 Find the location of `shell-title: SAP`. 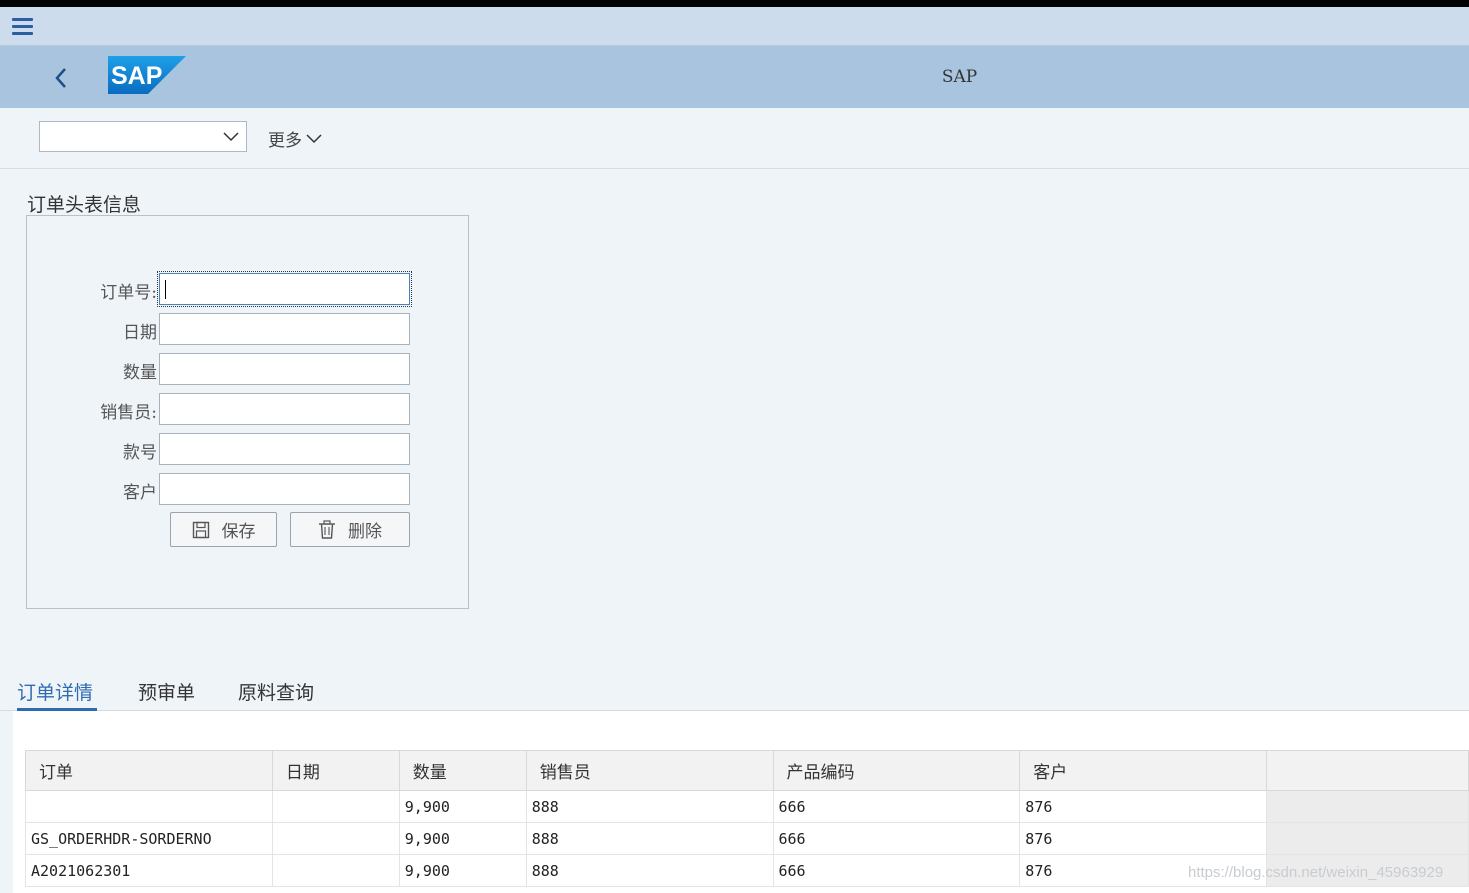

shell-title: SAP is located at coordinates (959, 77).